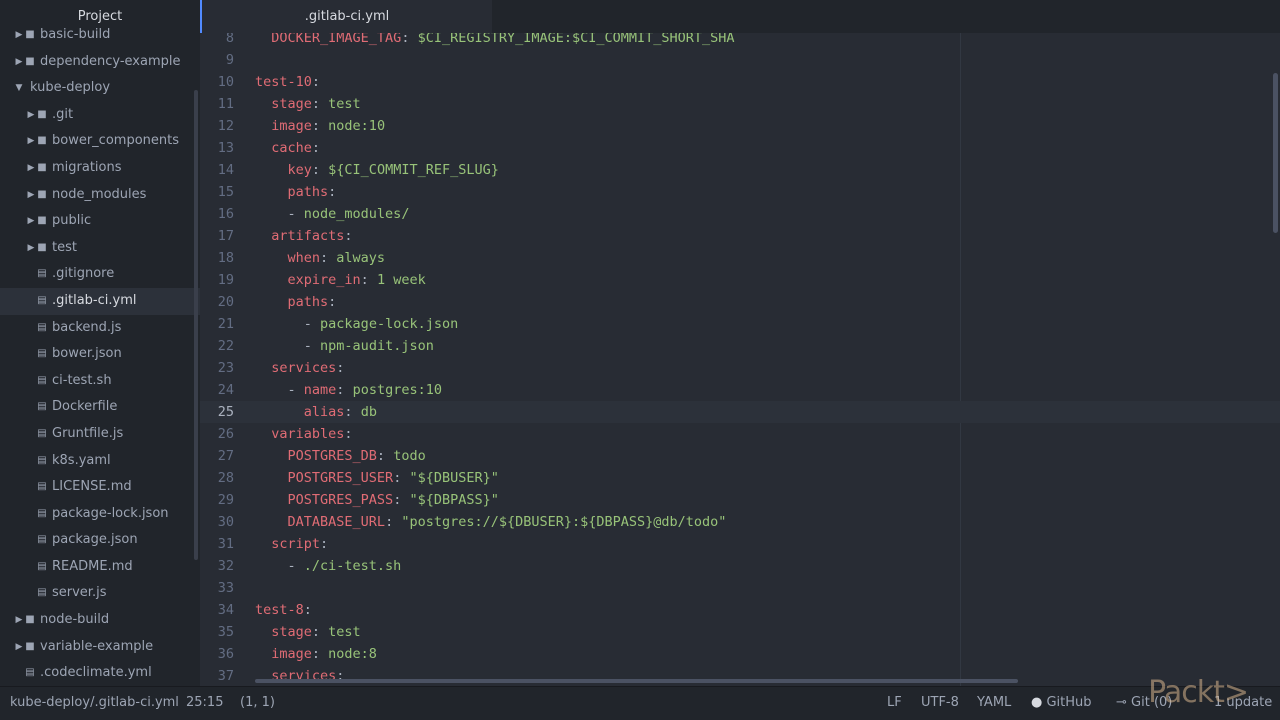 Image resolution: width=1280 pixels, height=720 pixels. Describe the element at coordinates (740, 412) in the screenshot. I see `code-line: 25 alias: db` at that location.